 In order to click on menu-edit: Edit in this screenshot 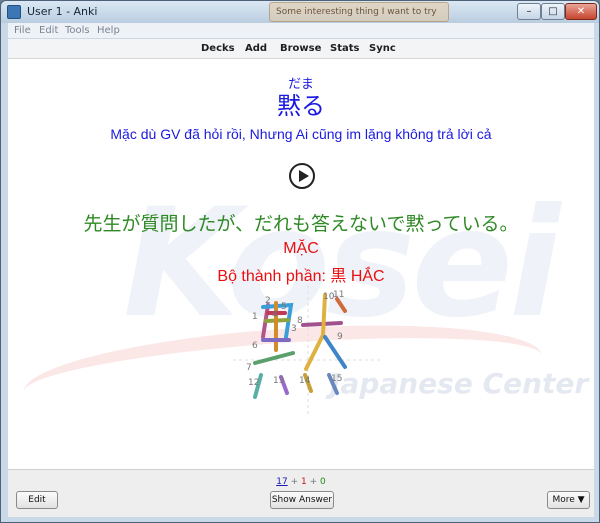, I will do `click(48, 30)`.